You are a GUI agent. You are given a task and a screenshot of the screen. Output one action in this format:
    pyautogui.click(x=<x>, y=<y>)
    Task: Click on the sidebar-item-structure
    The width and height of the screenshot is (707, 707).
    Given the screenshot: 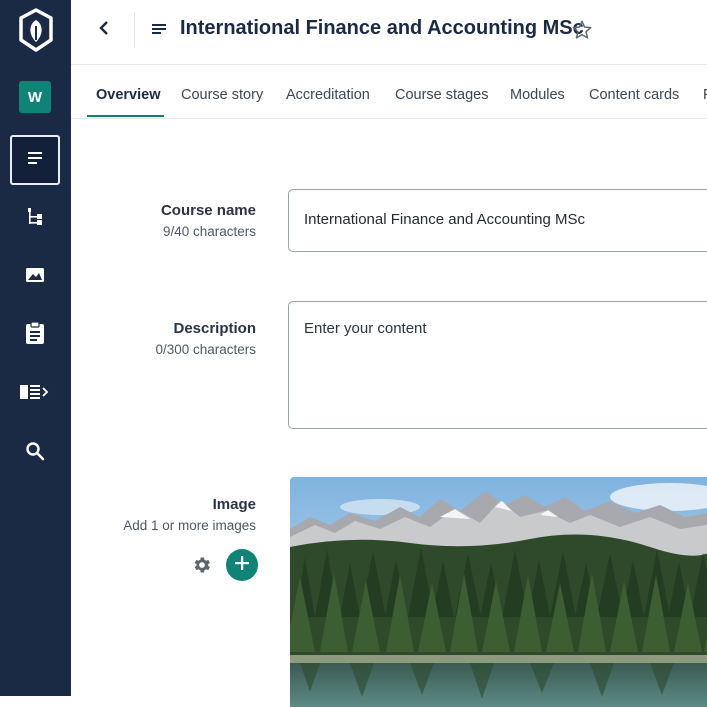 What is the action you would take?
    pyautogui.click(x=35, y=219)
    